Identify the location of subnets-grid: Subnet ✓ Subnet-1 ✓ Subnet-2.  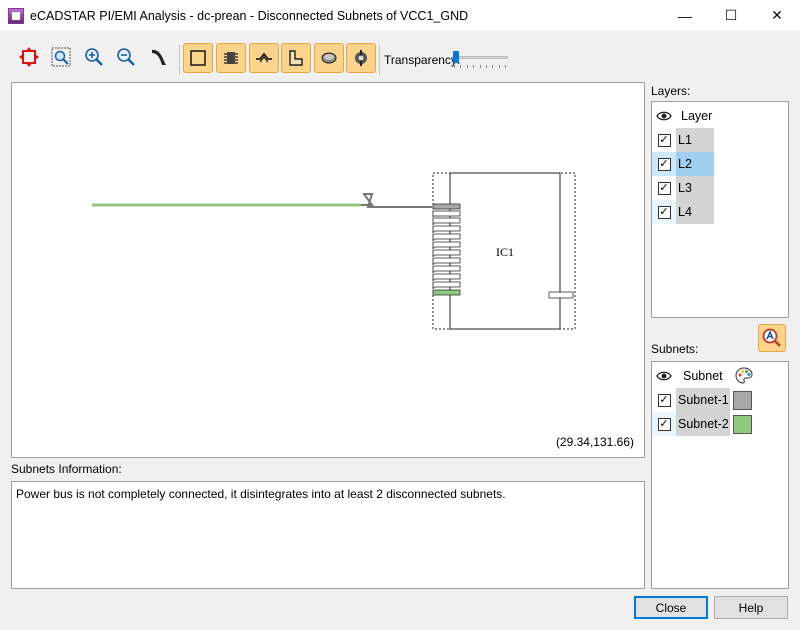
(720, 475).